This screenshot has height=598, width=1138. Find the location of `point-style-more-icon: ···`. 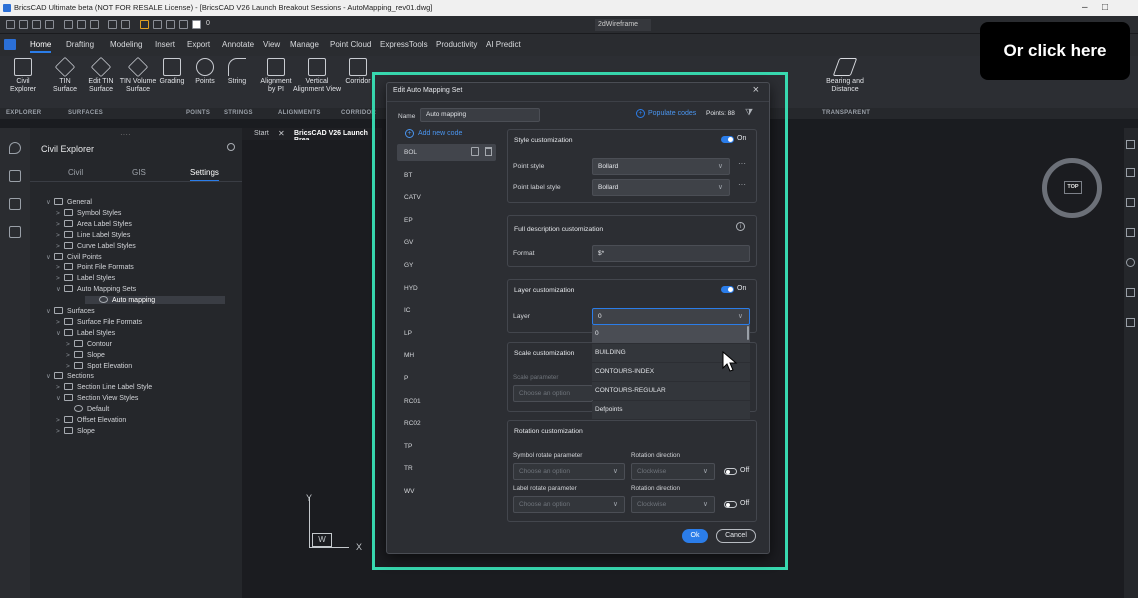

point-style-more-icon: ··· is located at coordinates (742, 163).